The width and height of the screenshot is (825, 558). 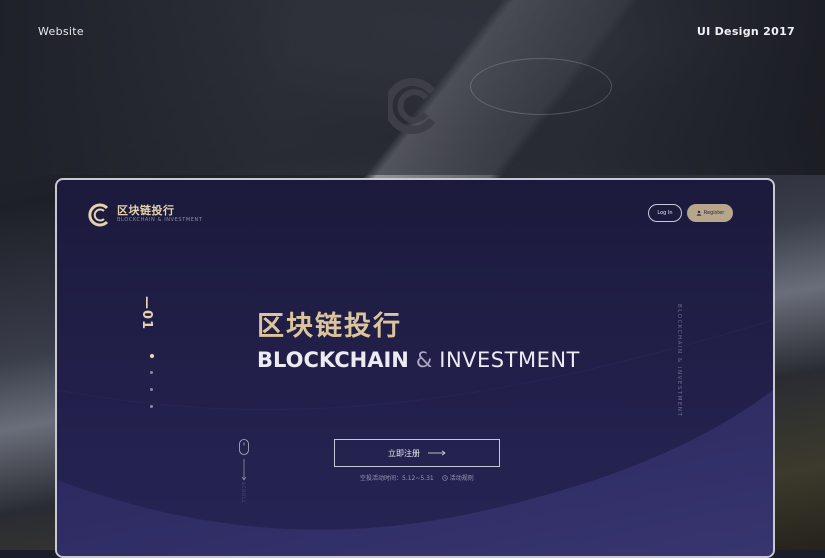 What do you see at coordinates (665, 213) in the screenshot?
I see `login-button: Log In` at bounding box center [665, 213].